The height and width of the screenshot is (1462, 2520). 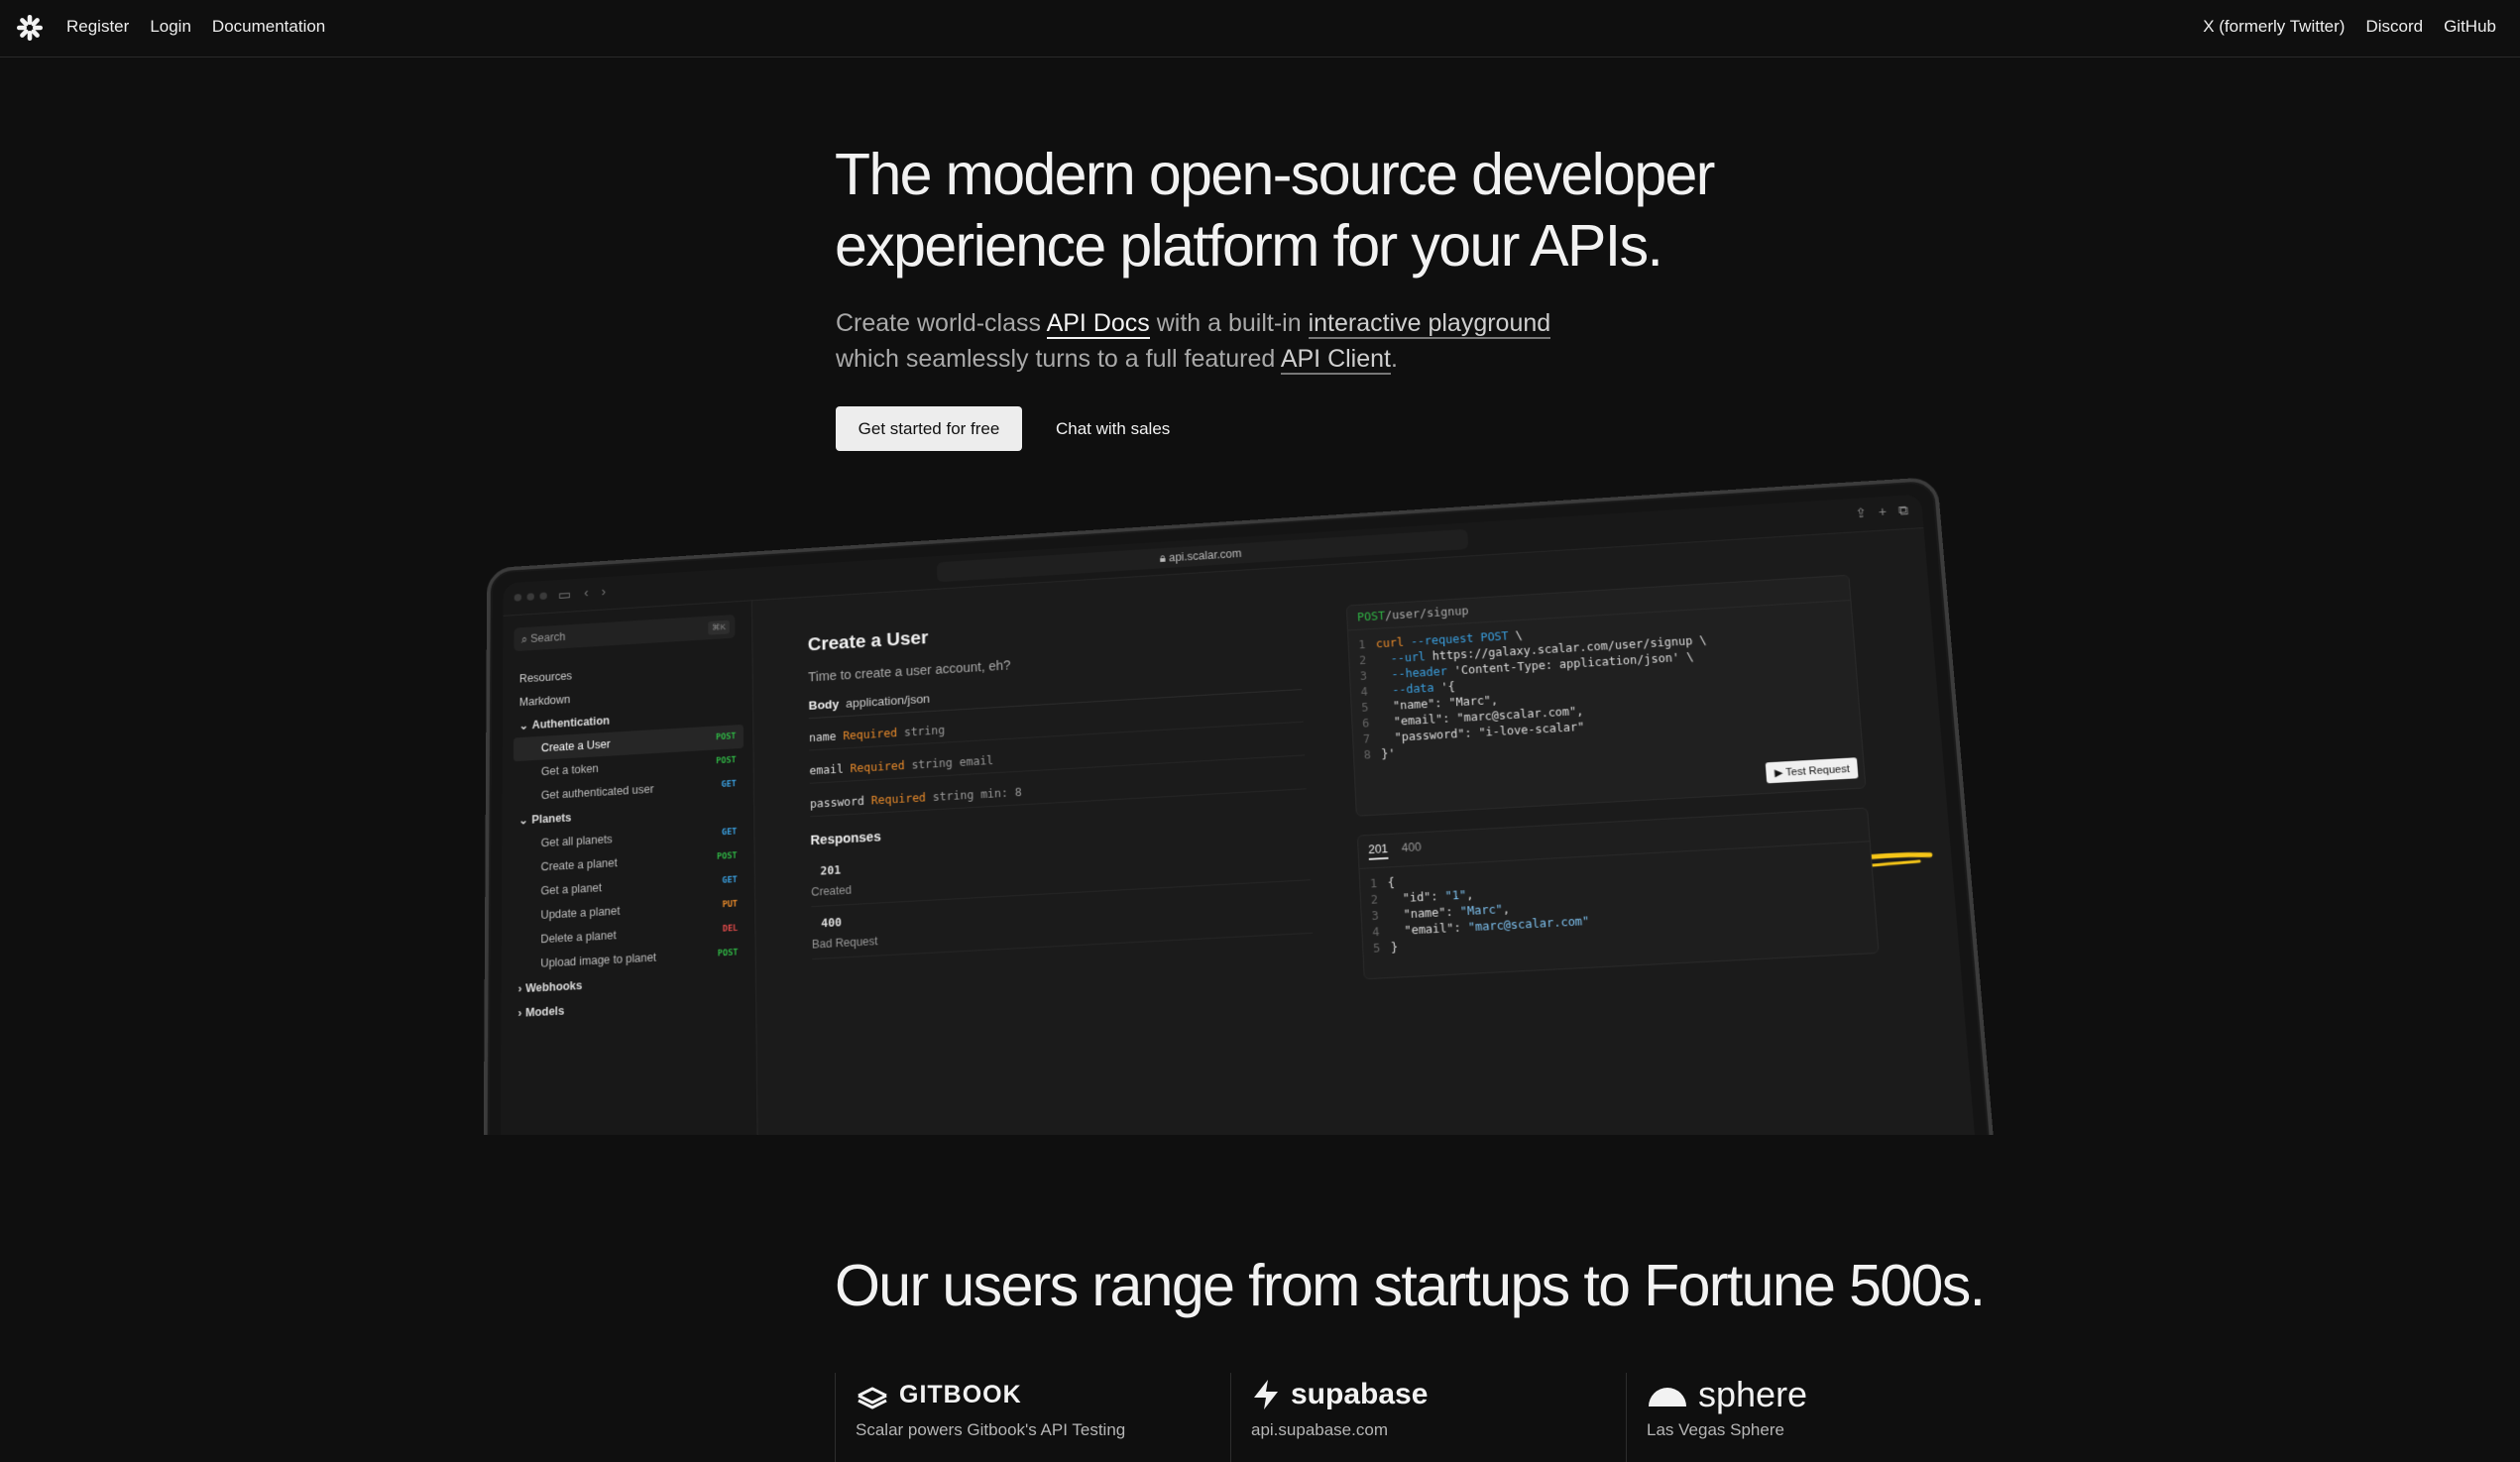 I want to click on response-desc: Bad Request, so click(x=844, y=943).